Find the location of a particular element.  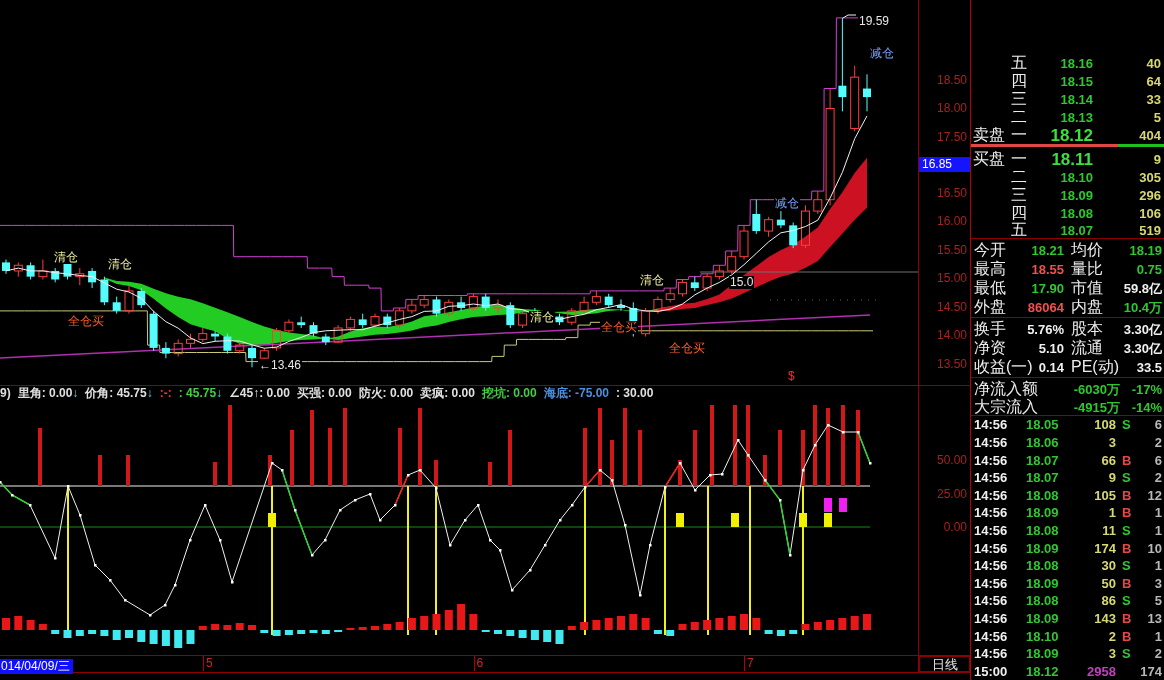

price-axis-label: 16.50 is located at coordinates (951, 193).